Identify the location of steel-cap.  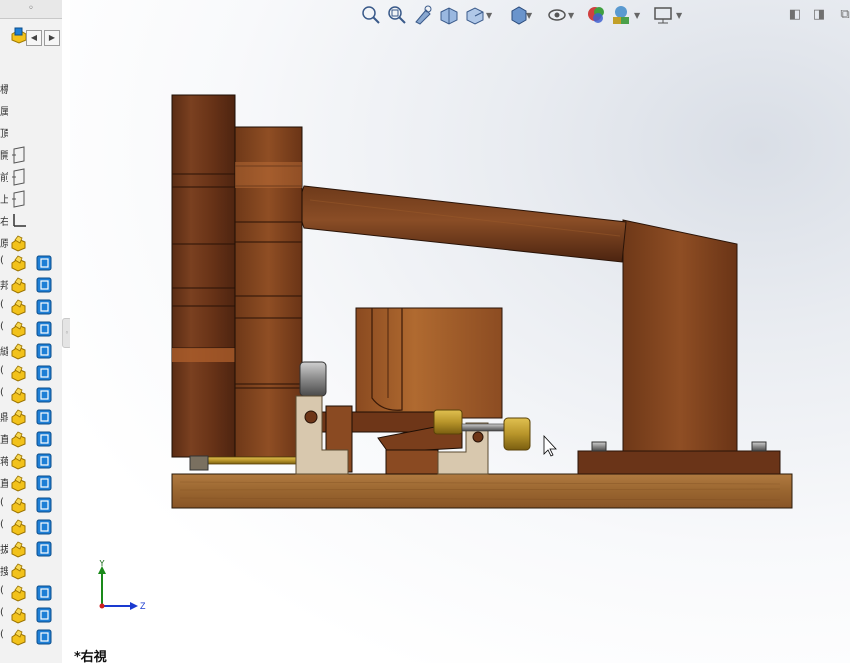
(313, 379).